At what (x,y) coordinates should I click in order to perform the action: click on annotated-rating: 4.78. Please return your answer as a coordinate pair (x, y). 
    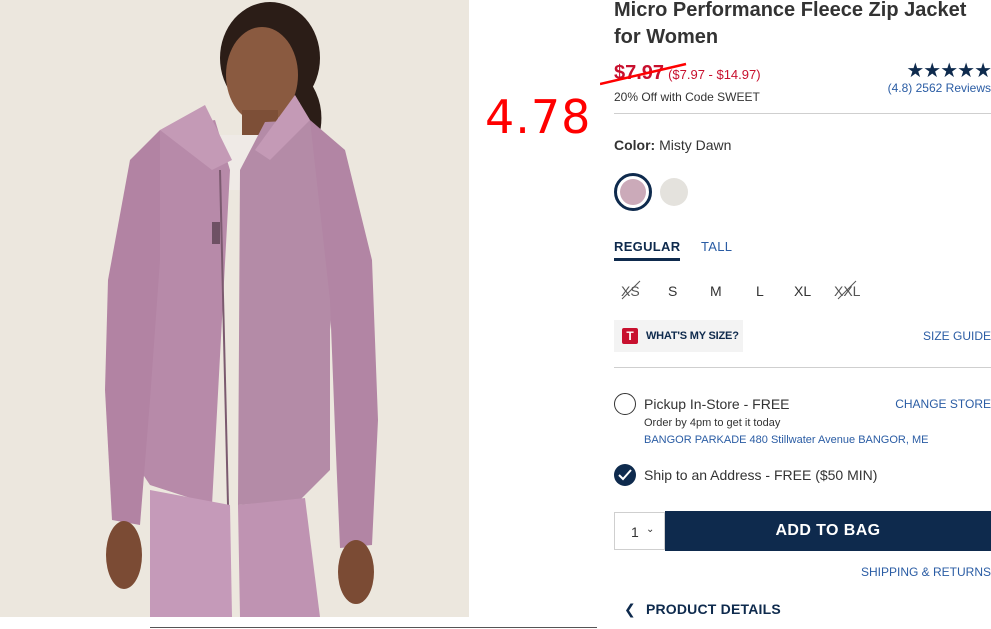
    Looking at the image, I should click on (538, 117).